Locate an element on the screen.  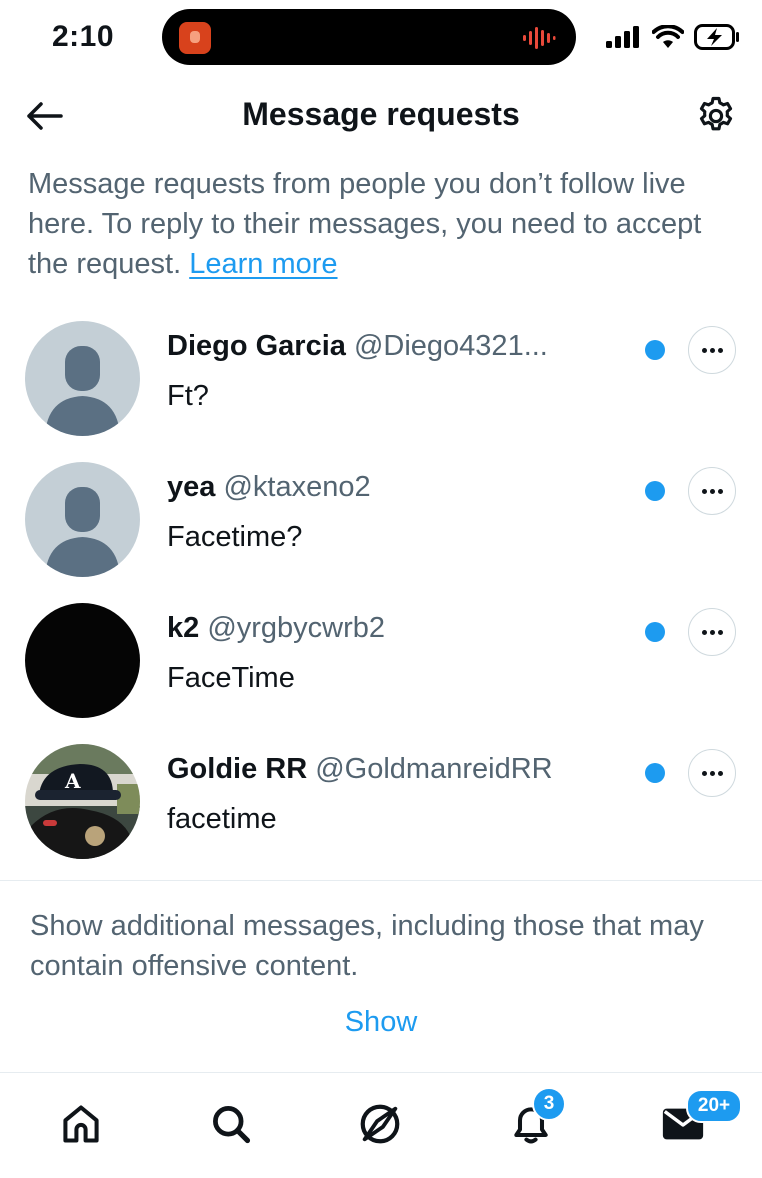
battery-charging-icon is located at coordinates (716, 37).